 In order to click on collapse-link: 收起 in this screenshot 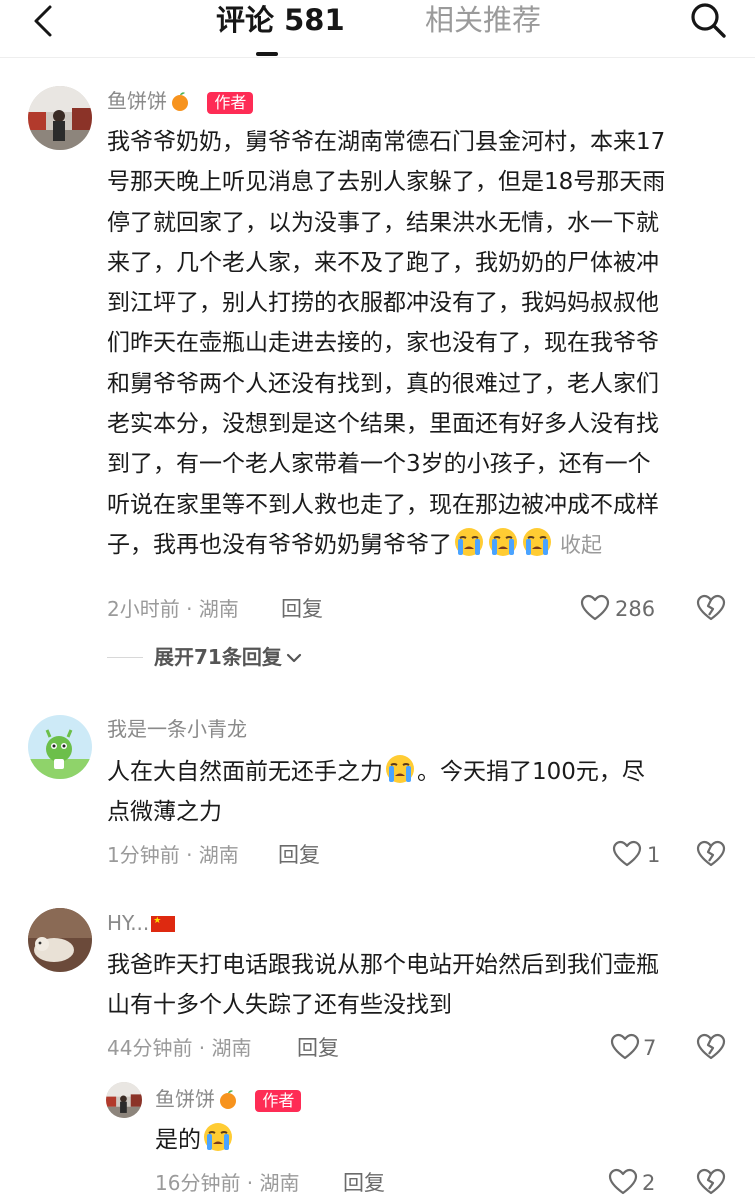, I will do `click(581, 545)`.